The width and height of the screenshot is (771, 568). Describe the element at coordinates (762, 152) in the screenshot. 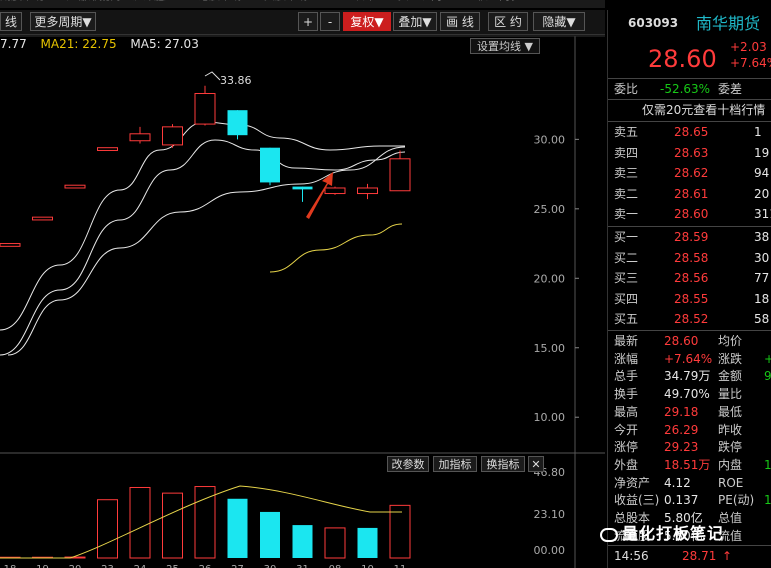

I see `ask-volume: 19` at that location.